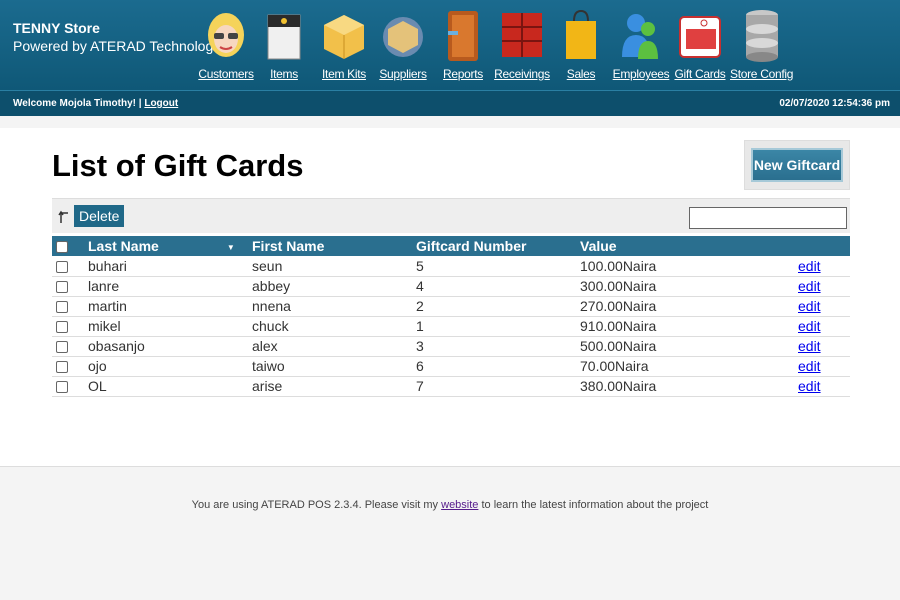 This screenshot has height=600, width=900. I want to click on menu-item-receivings: Receivings, so click(522, 43).